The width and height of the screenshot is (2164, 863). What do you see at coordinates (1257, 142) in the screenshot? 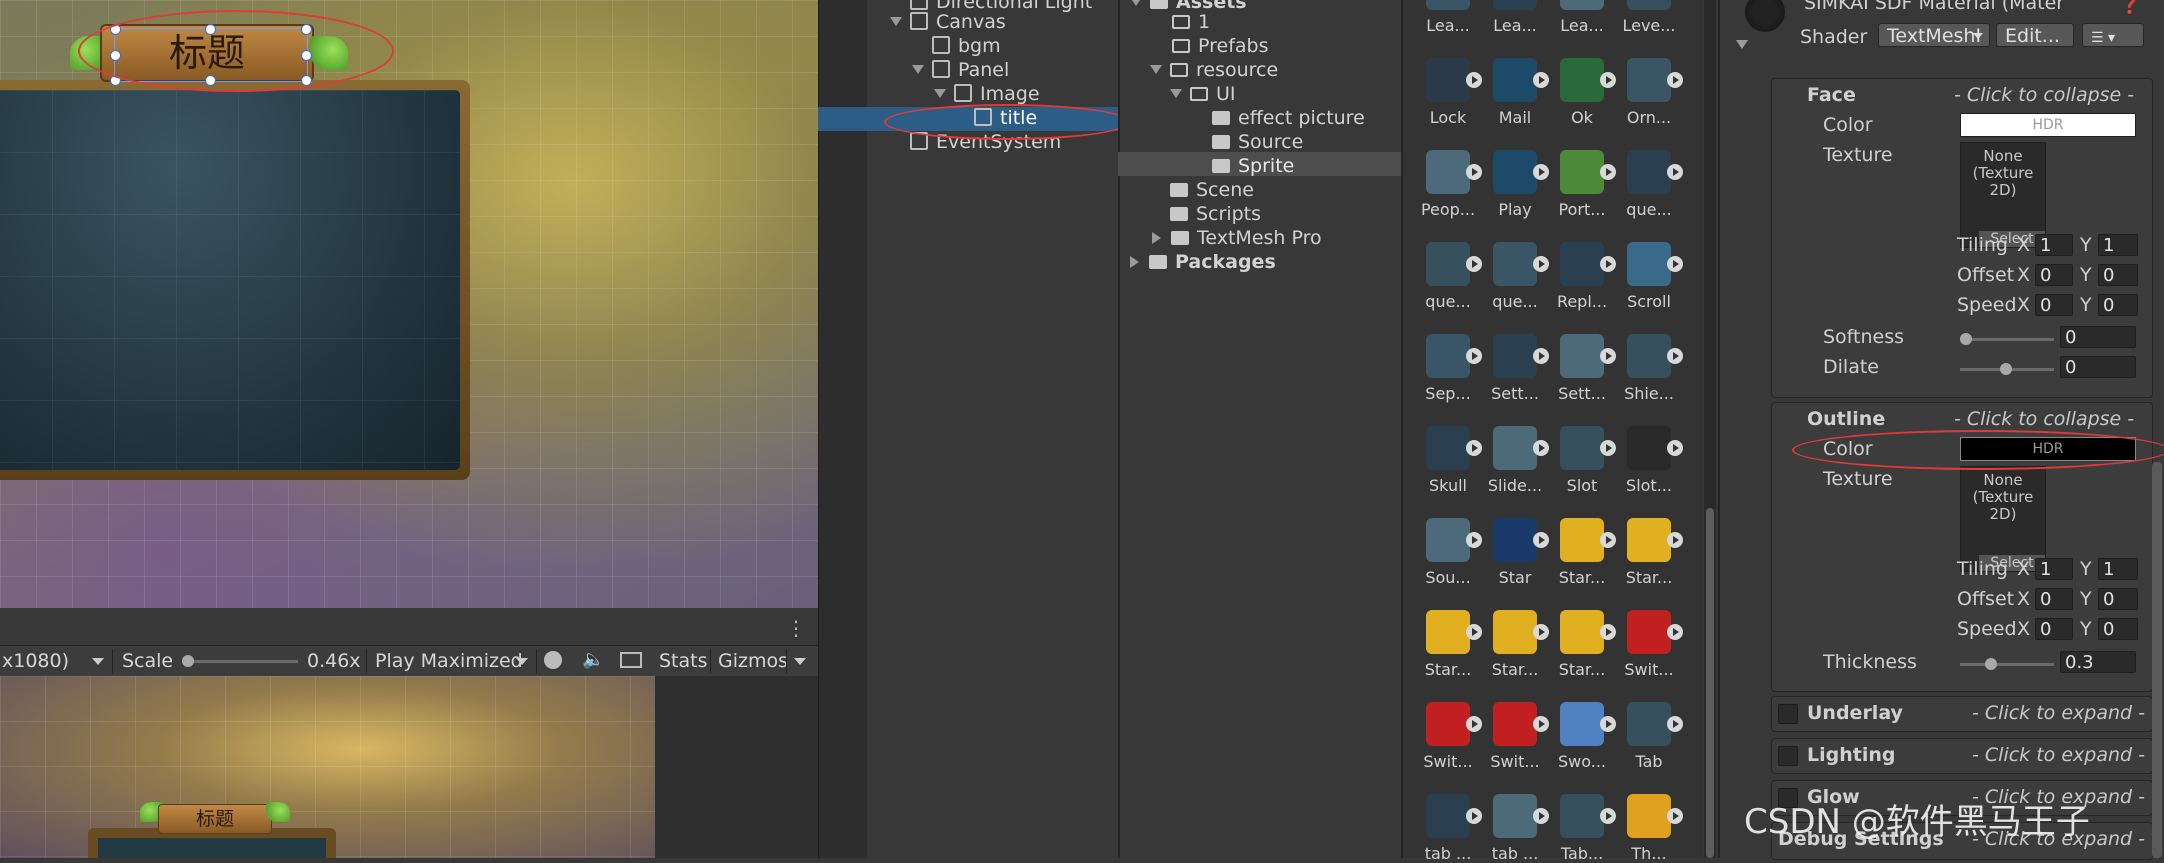
I see `folder-source: Source` at bounding box center [1257, 142].